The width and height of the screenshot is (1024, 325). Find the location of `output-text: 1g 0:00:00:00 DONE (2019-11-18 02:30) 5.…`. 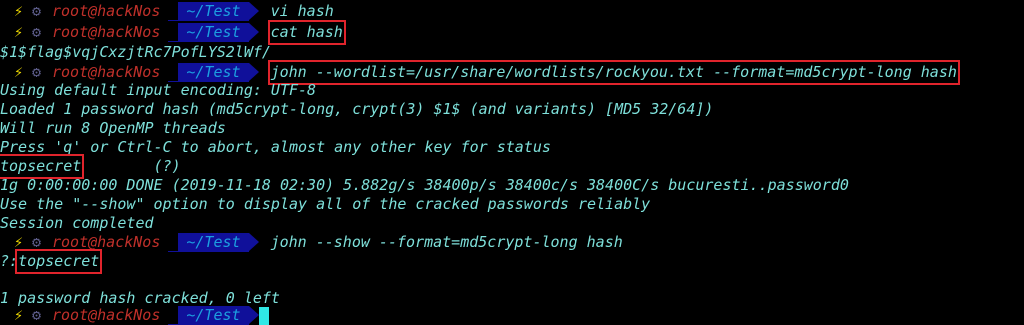

output-text: 1g 0:00:00:00 DONE (2019-11-18 02:30) 5.… is located at coordinates (424, 185).